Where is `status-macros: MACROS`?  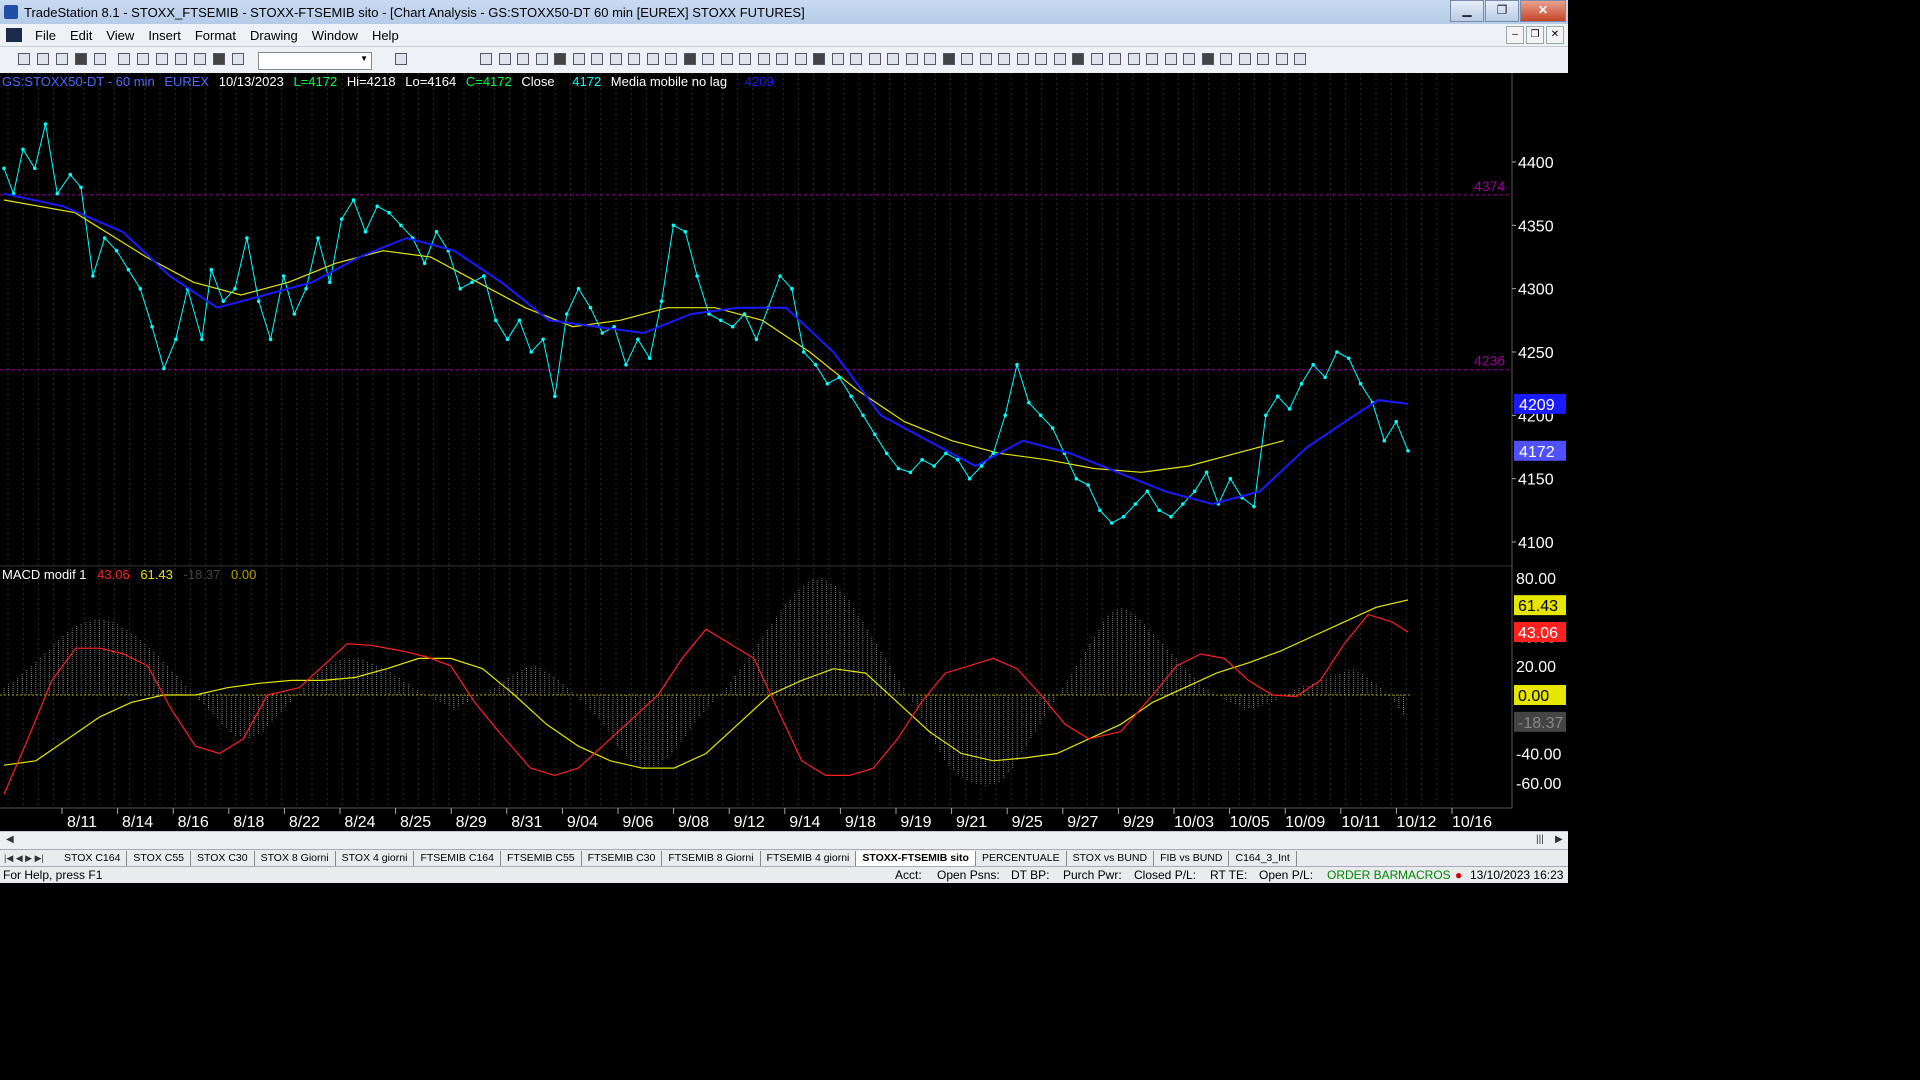 status-macros: MACROS is located at coordinates (1424, 875).